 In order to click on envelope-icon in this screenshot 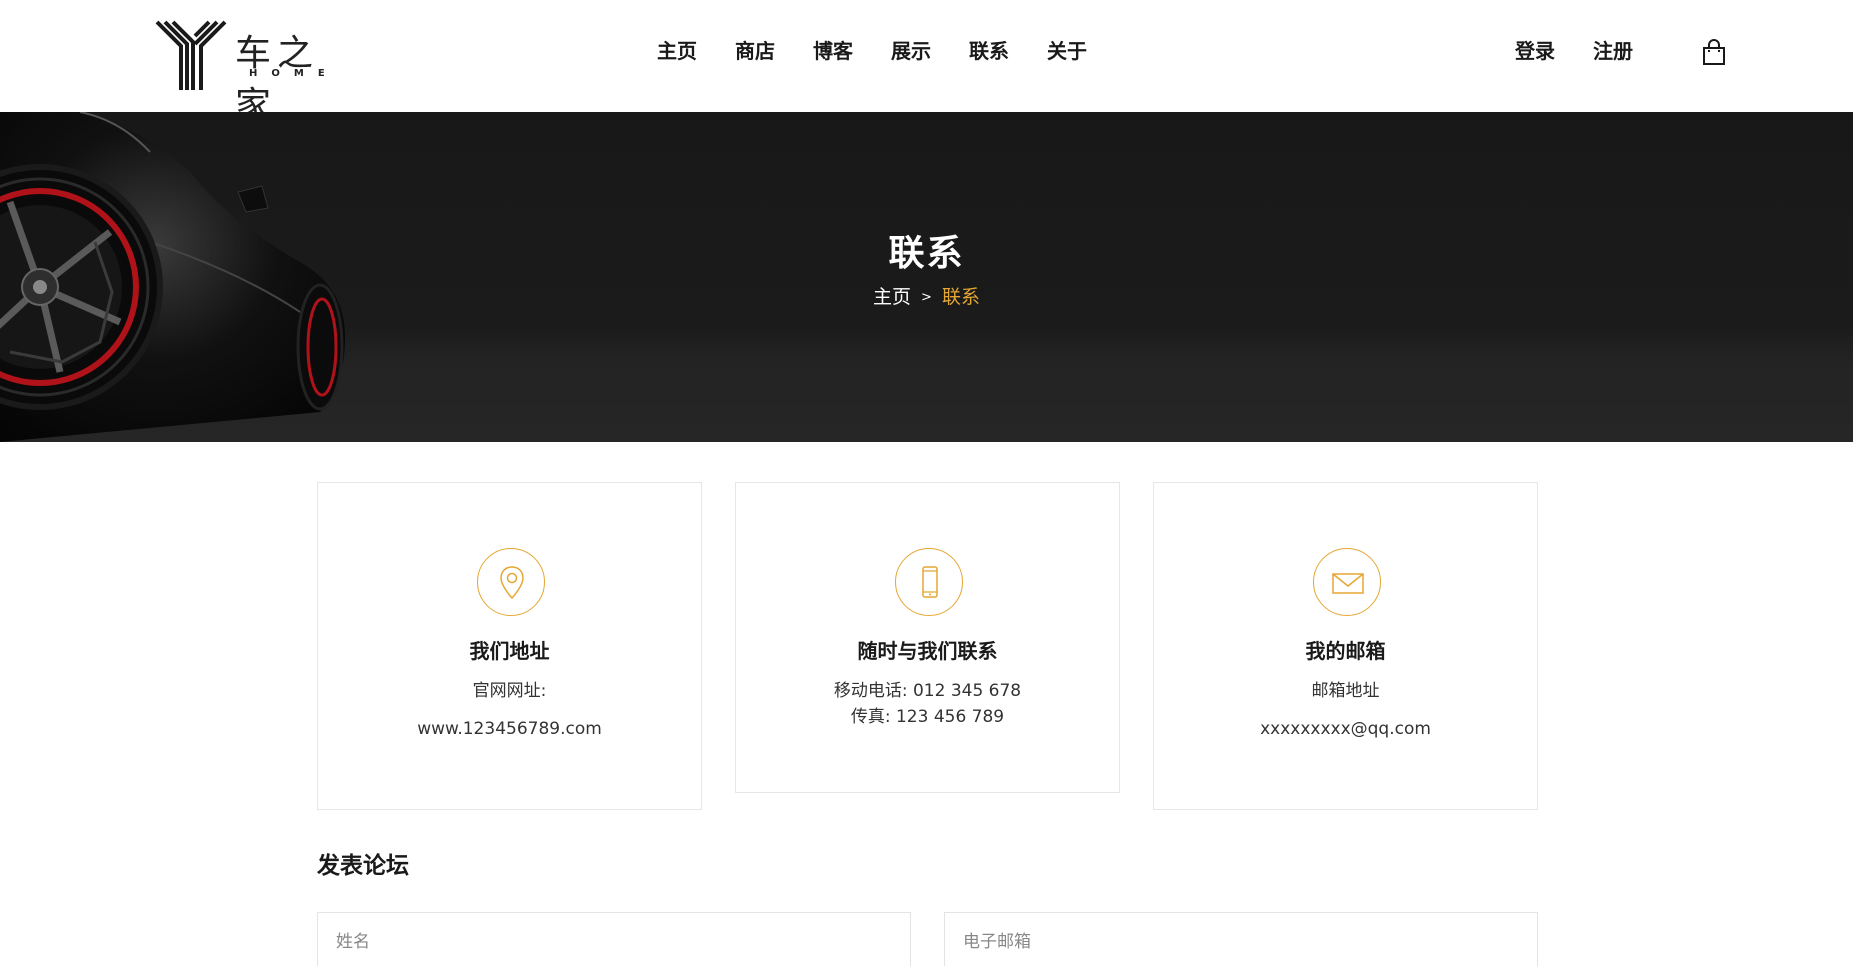, I will do `click(1347, 582)`.